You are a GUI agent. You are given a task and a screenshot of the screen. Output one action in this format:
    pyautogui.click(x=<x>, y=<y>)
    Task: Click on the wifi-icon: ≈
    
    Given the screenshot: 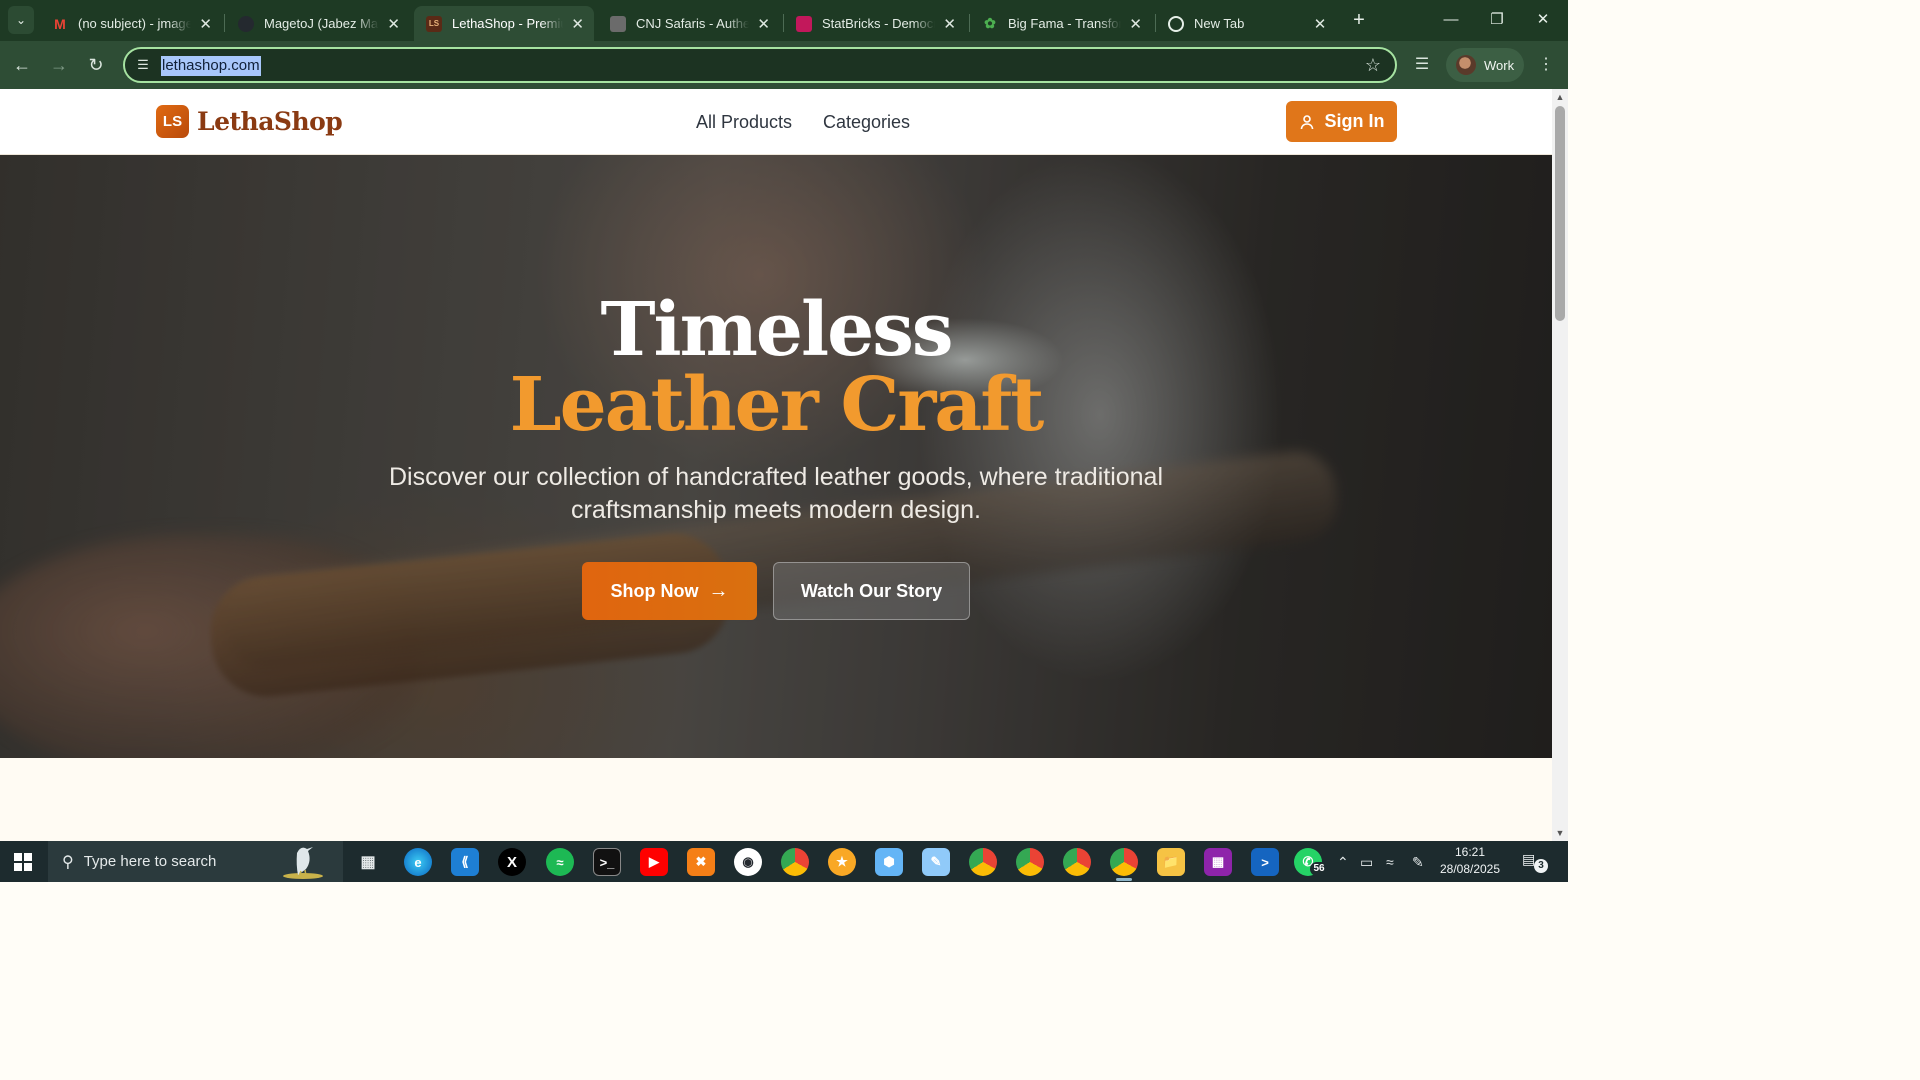 What is the action you would take?
    pyautogui.click(x=1390, y=862)
    